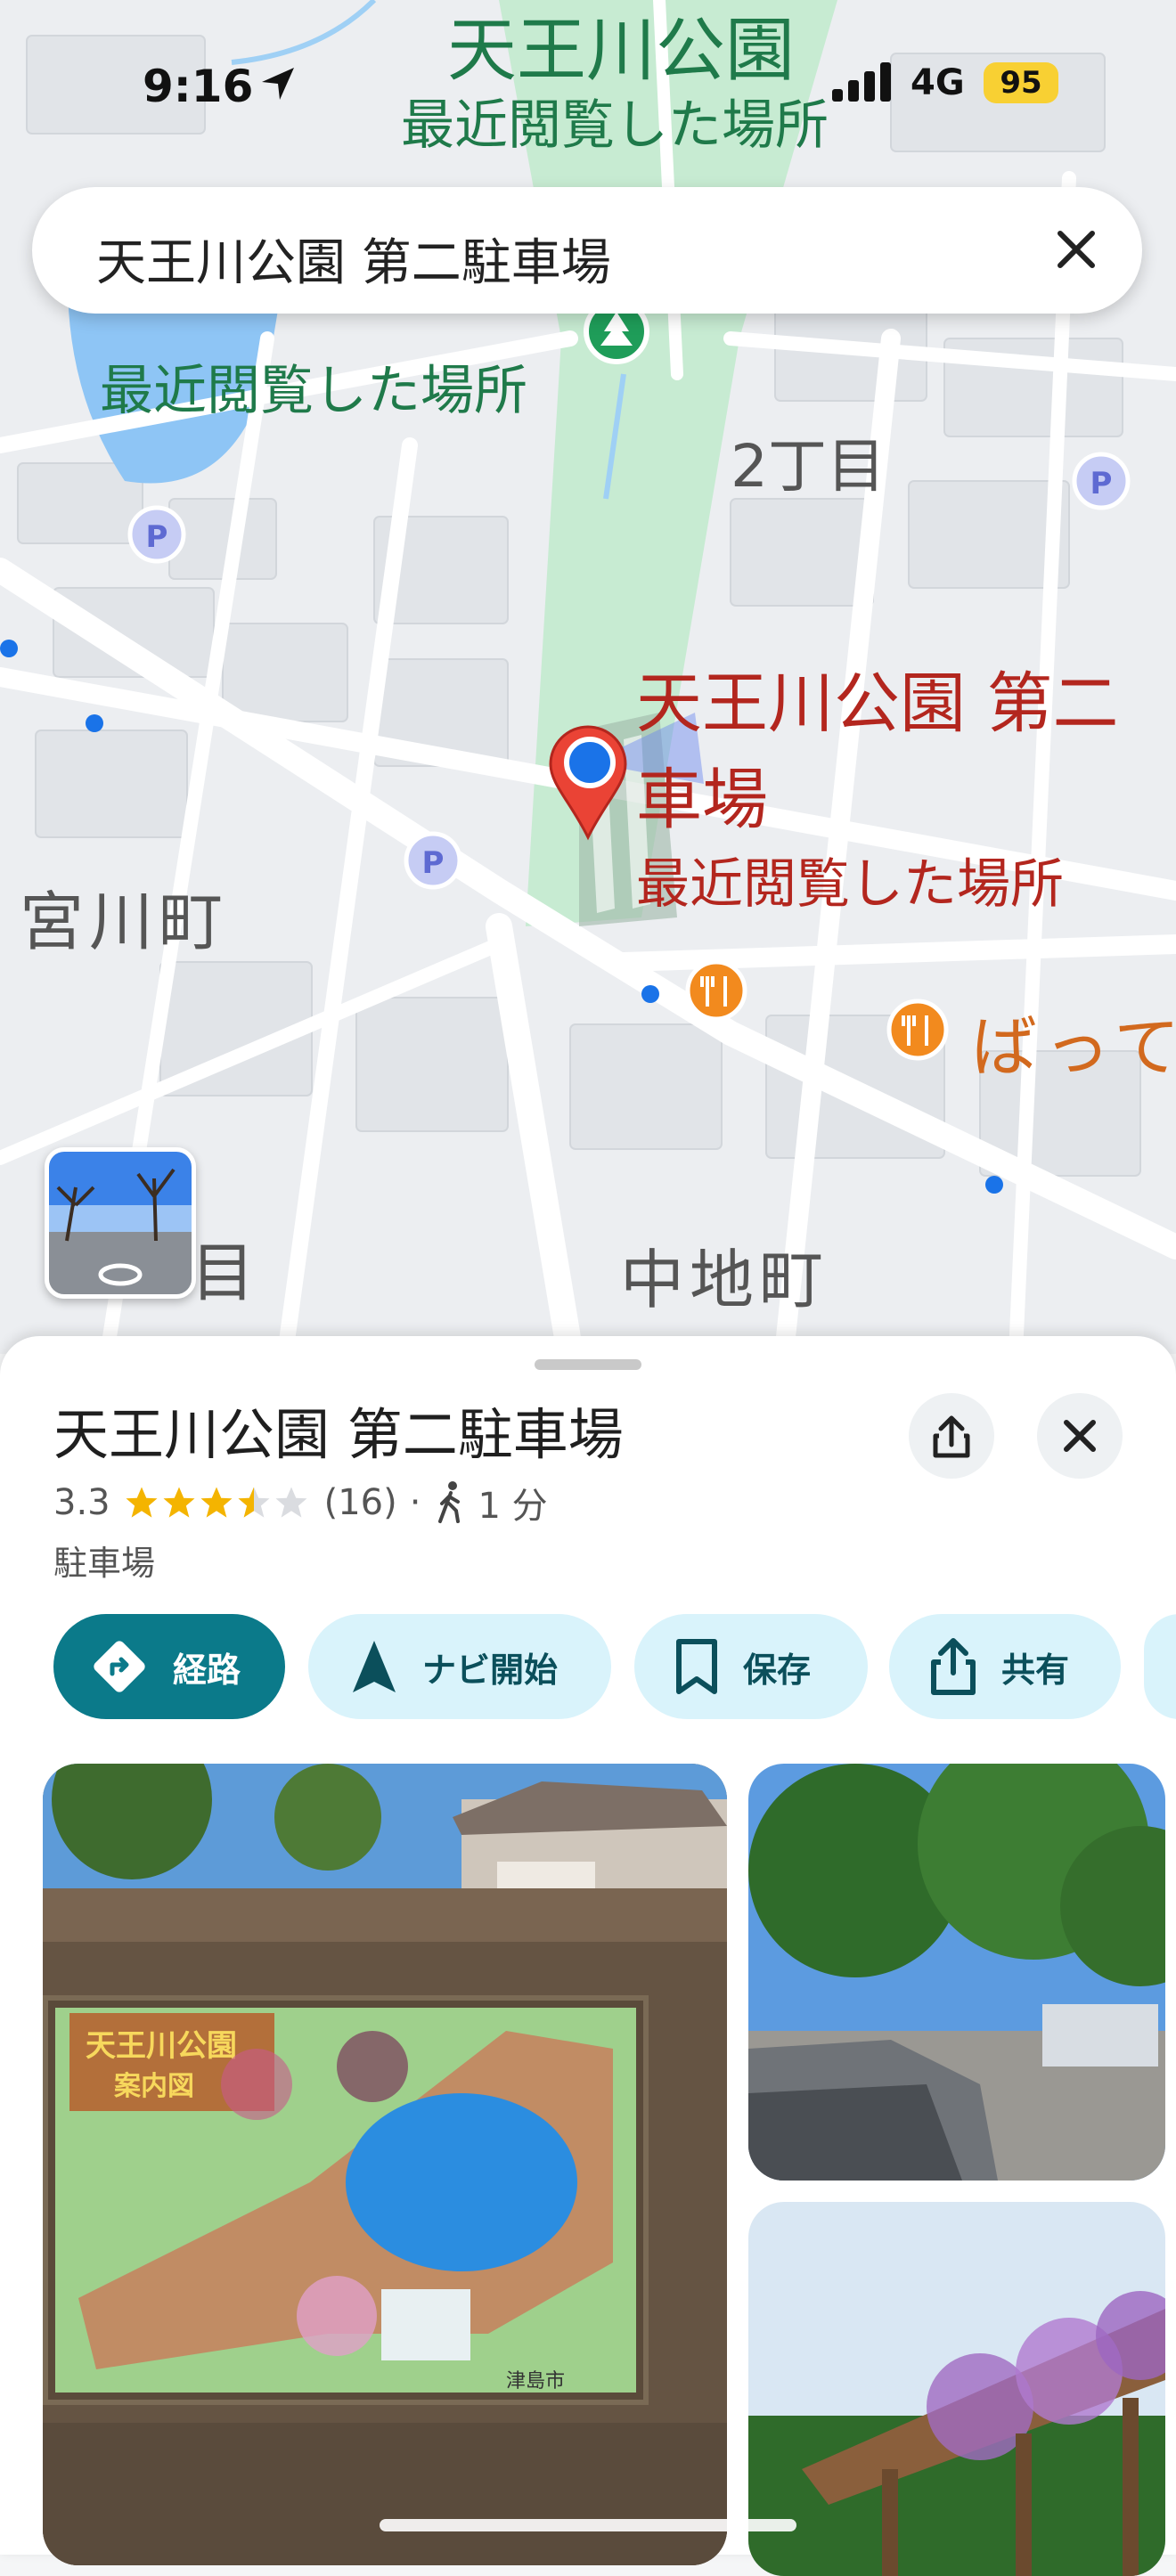  I want to click on share-action-button: 共有, so click(1005, 1667).